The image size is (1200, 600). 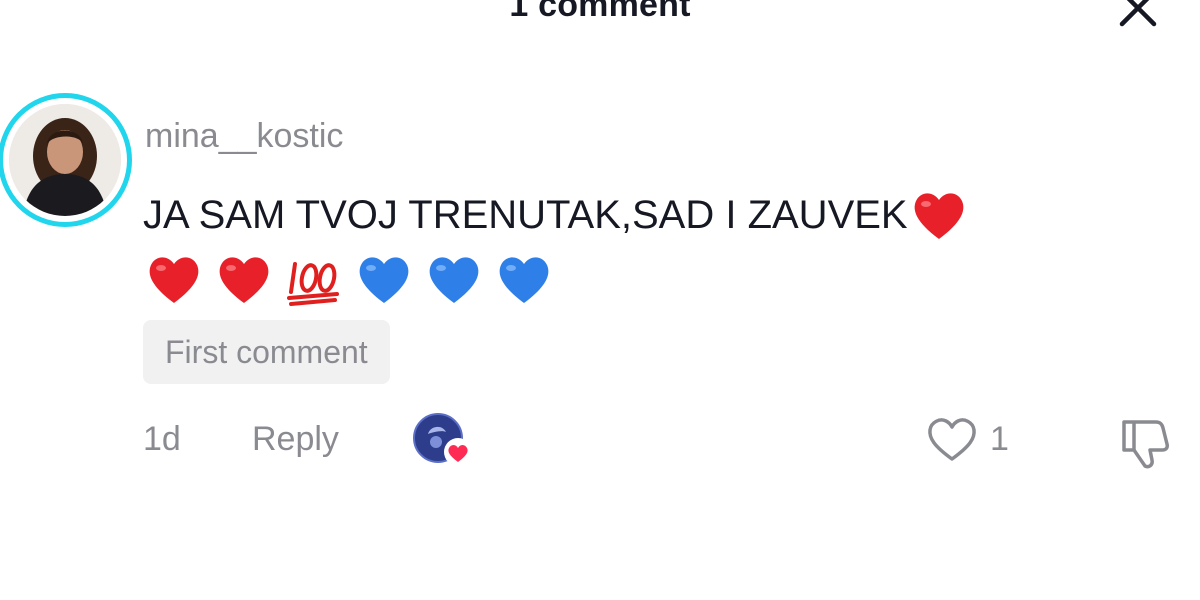 What do you see at coordinates (1138, 13) in the screenshot?
I see `close-icon` at bounding box center [1138, 13].